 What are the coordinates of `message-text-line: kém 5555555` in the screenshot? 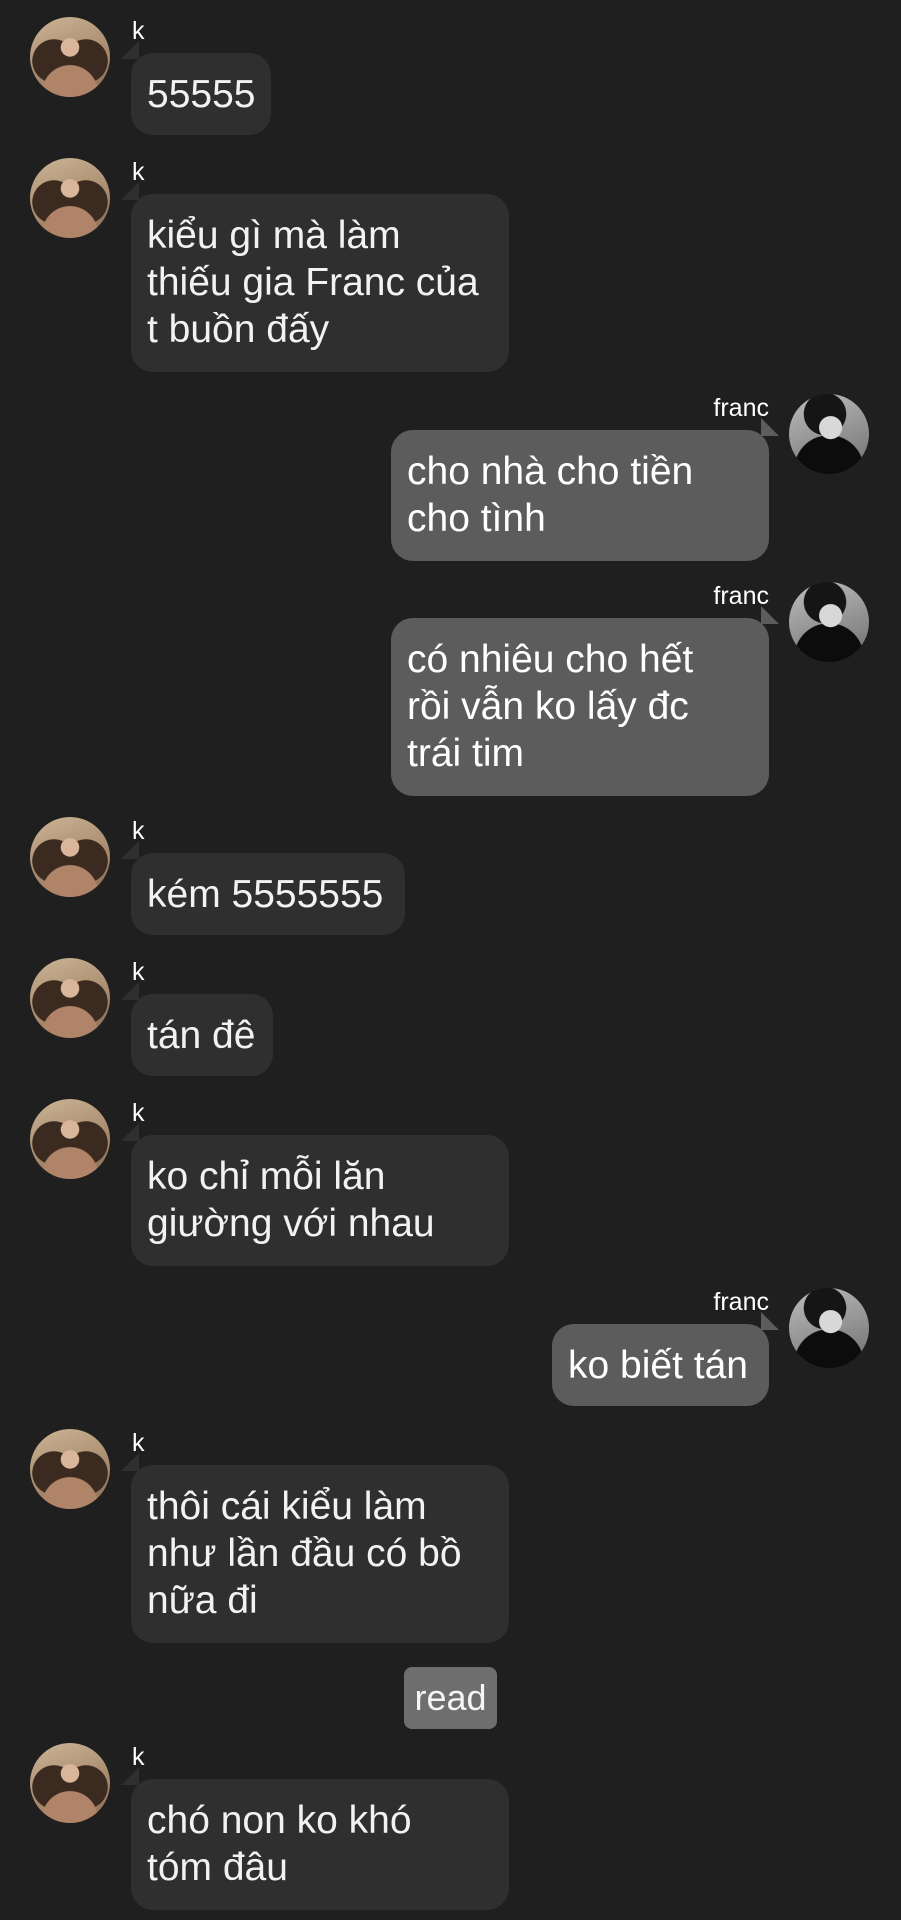 It's located at (265, 894).